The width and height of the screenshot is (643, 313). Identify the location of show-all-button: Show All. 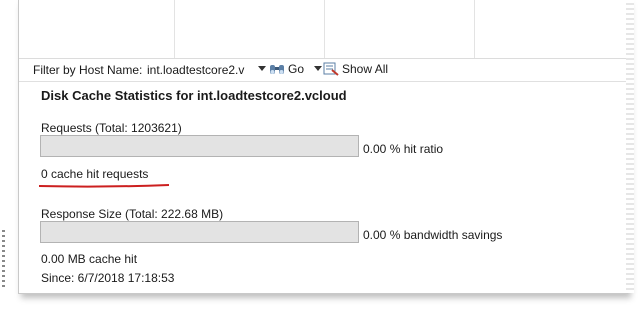
(355, 69).